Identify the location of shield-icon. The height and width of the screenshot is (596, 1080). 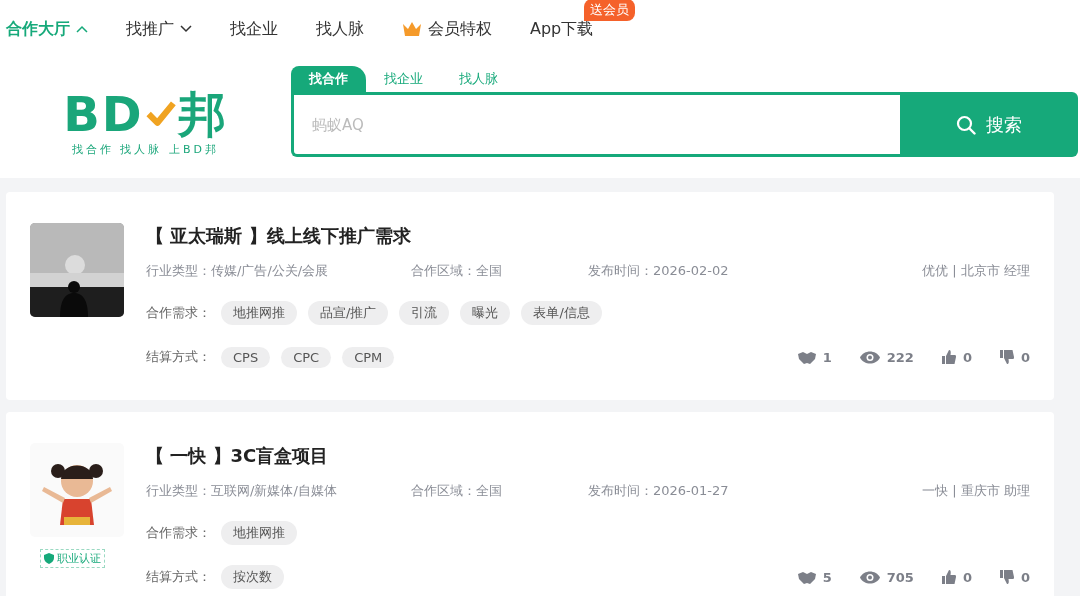
(49, 558).